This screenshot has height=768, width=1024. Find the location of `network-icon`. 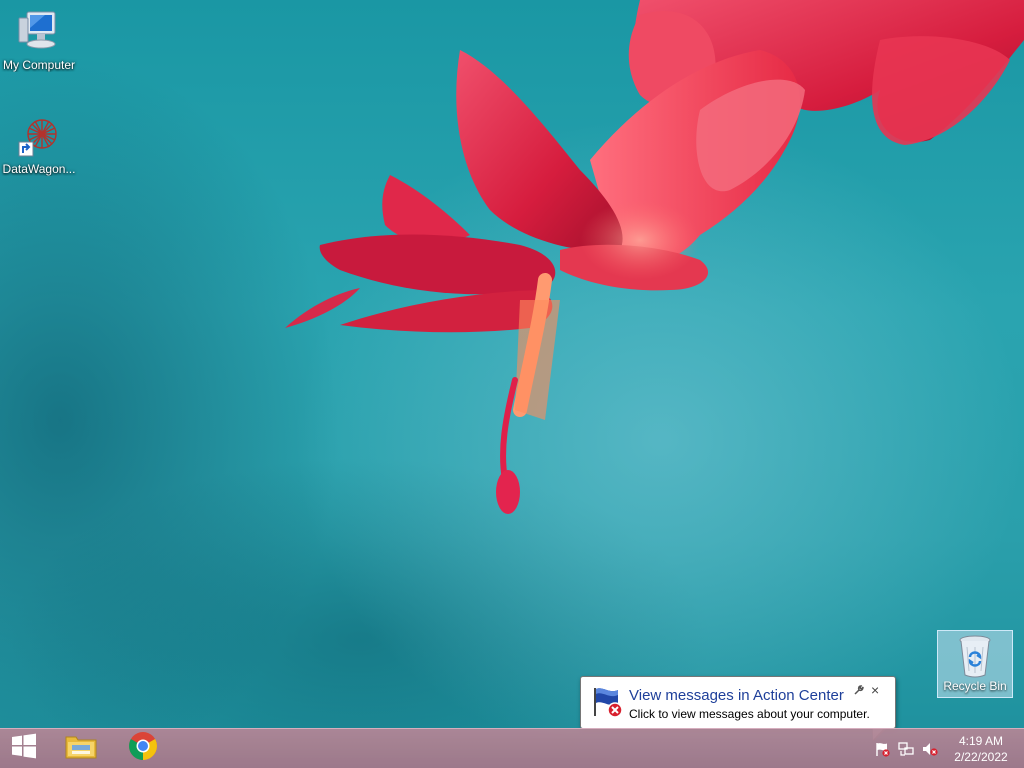

network-icon is located at coordinates (906, 749).